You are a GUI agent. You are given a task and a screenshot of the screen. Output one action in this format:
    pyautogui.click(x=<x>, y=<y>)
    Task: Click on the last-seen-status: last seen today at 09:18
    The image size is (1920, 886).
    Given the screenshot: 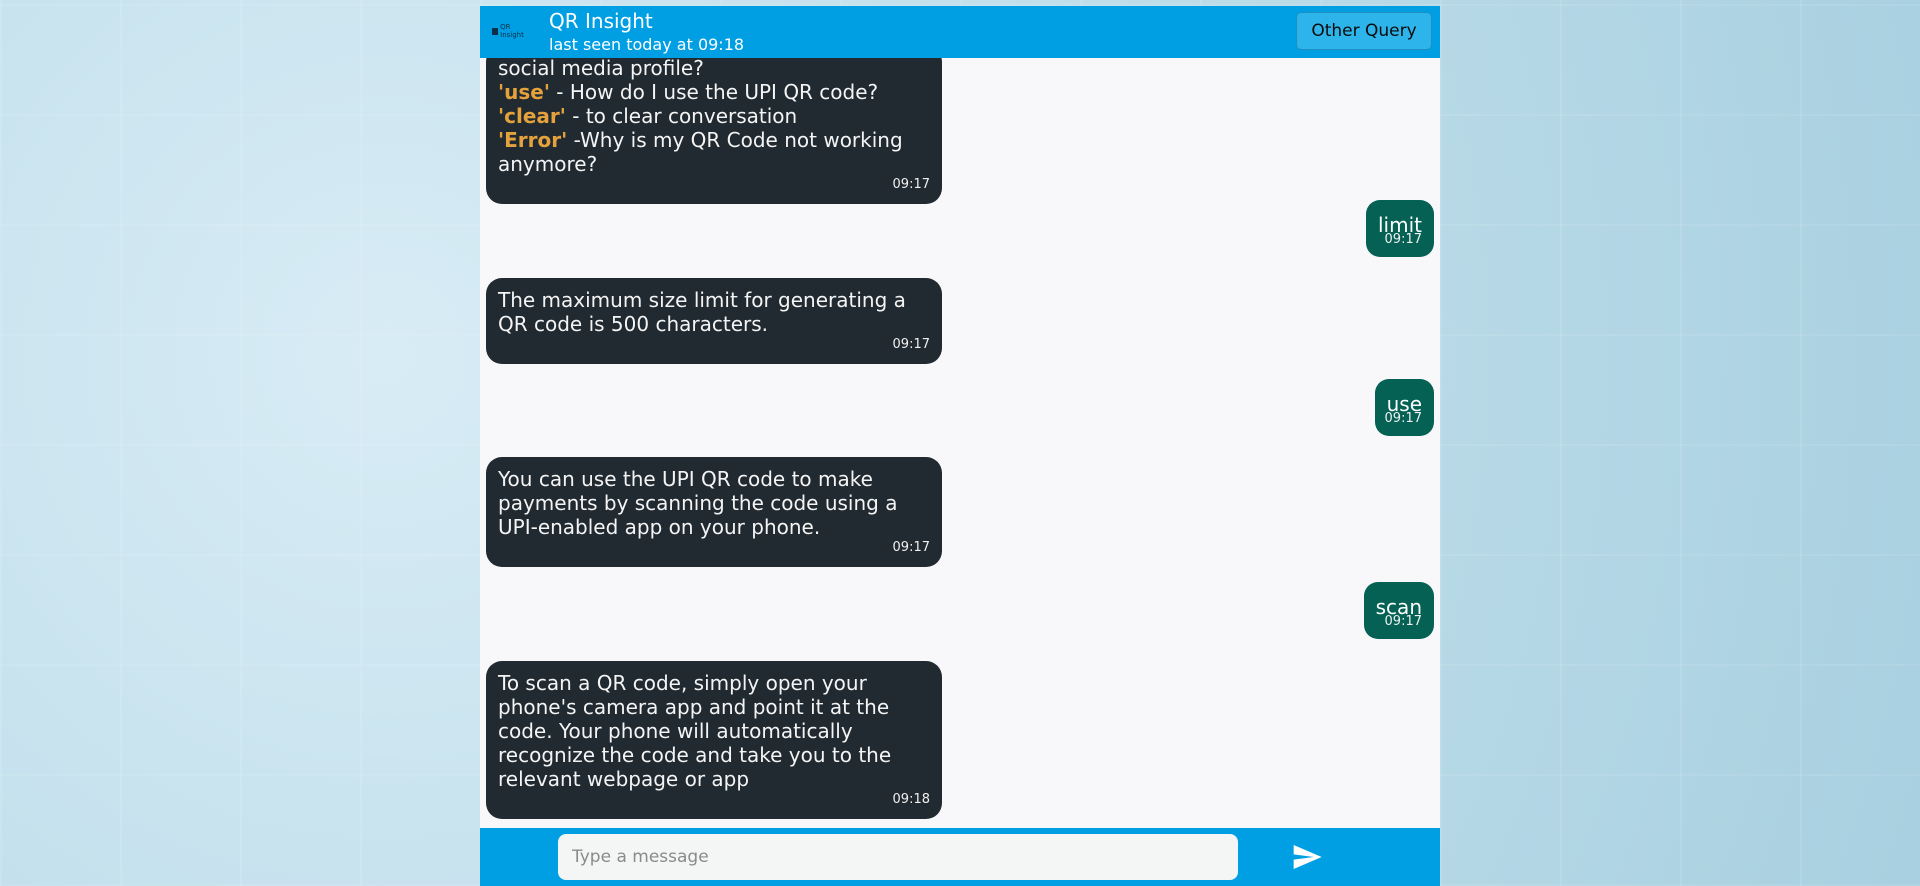 What is the action you would take?
    pyautogui.click(x=647, y=44)
    